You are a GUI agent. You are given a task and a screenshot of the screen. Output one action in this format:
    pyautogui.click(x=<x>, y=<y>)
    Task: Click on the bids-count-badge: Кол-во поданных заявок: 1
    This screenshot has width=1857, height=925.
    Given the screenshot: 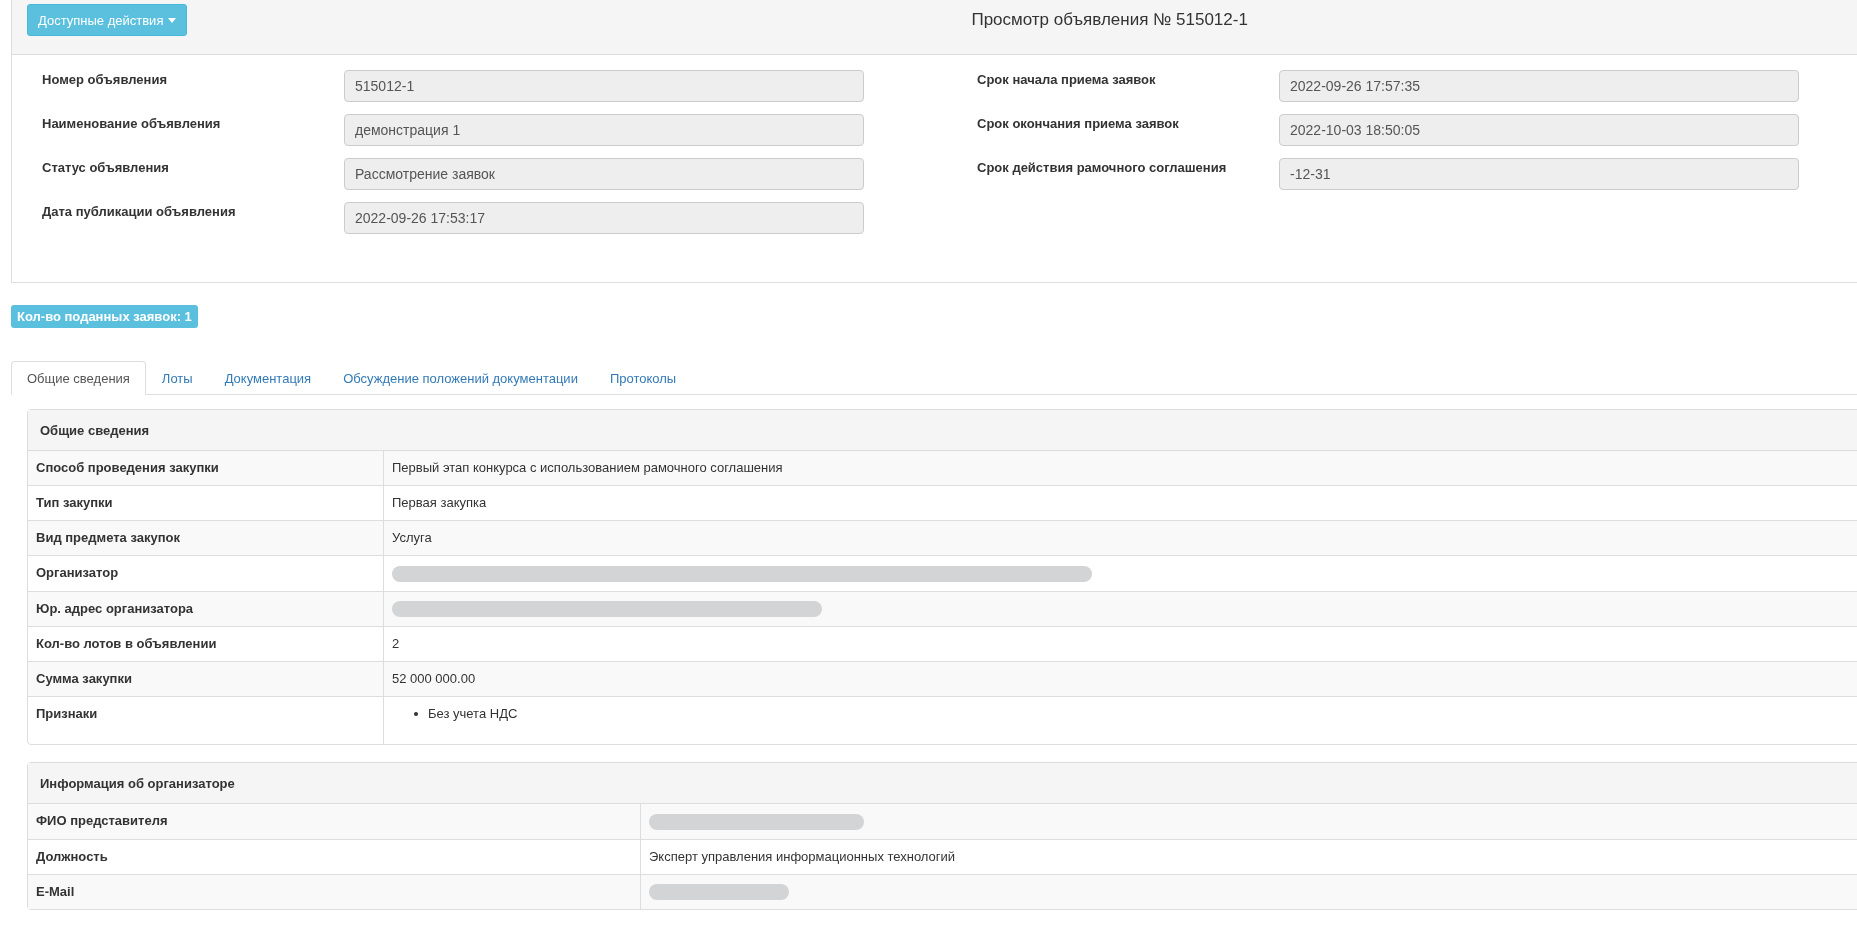 What is the action you would take?
    pyautogui.click(x=104, y=316)
    